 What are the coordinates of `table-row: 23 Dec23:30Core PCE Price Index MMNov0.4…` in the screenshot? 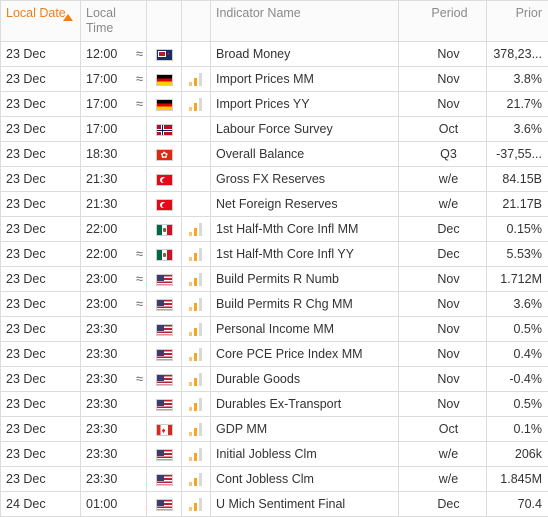 It's located at (274, 354).